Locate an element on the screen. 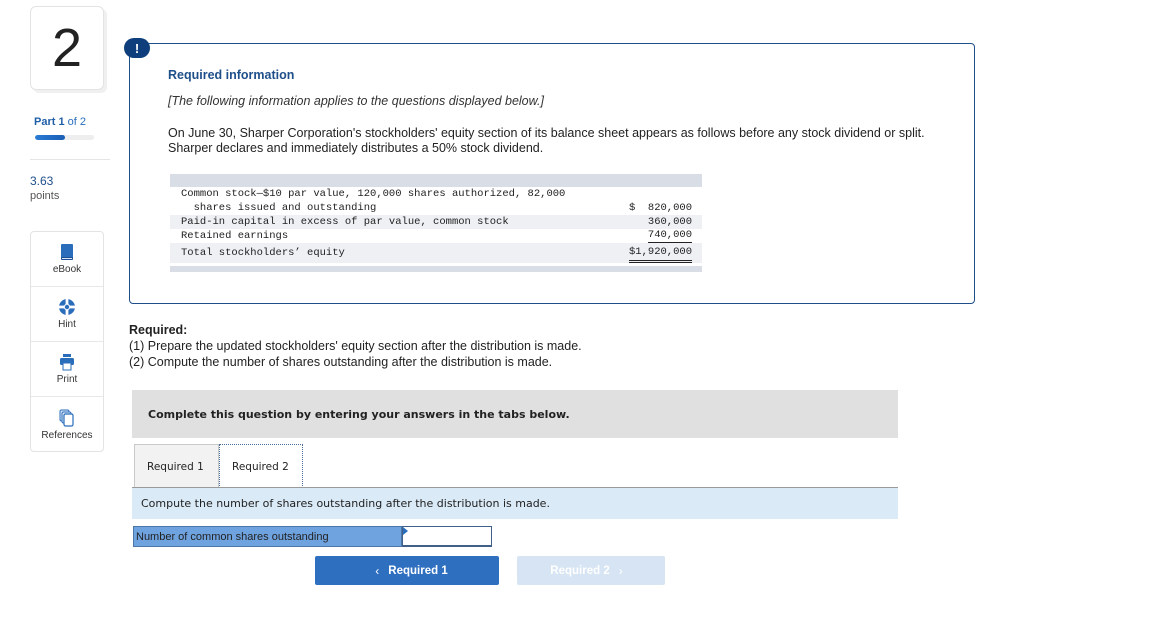 The image size is (1155, 643). shares-outstanding-label: Number of common shares outstanding is located at coordinates (267, 536).